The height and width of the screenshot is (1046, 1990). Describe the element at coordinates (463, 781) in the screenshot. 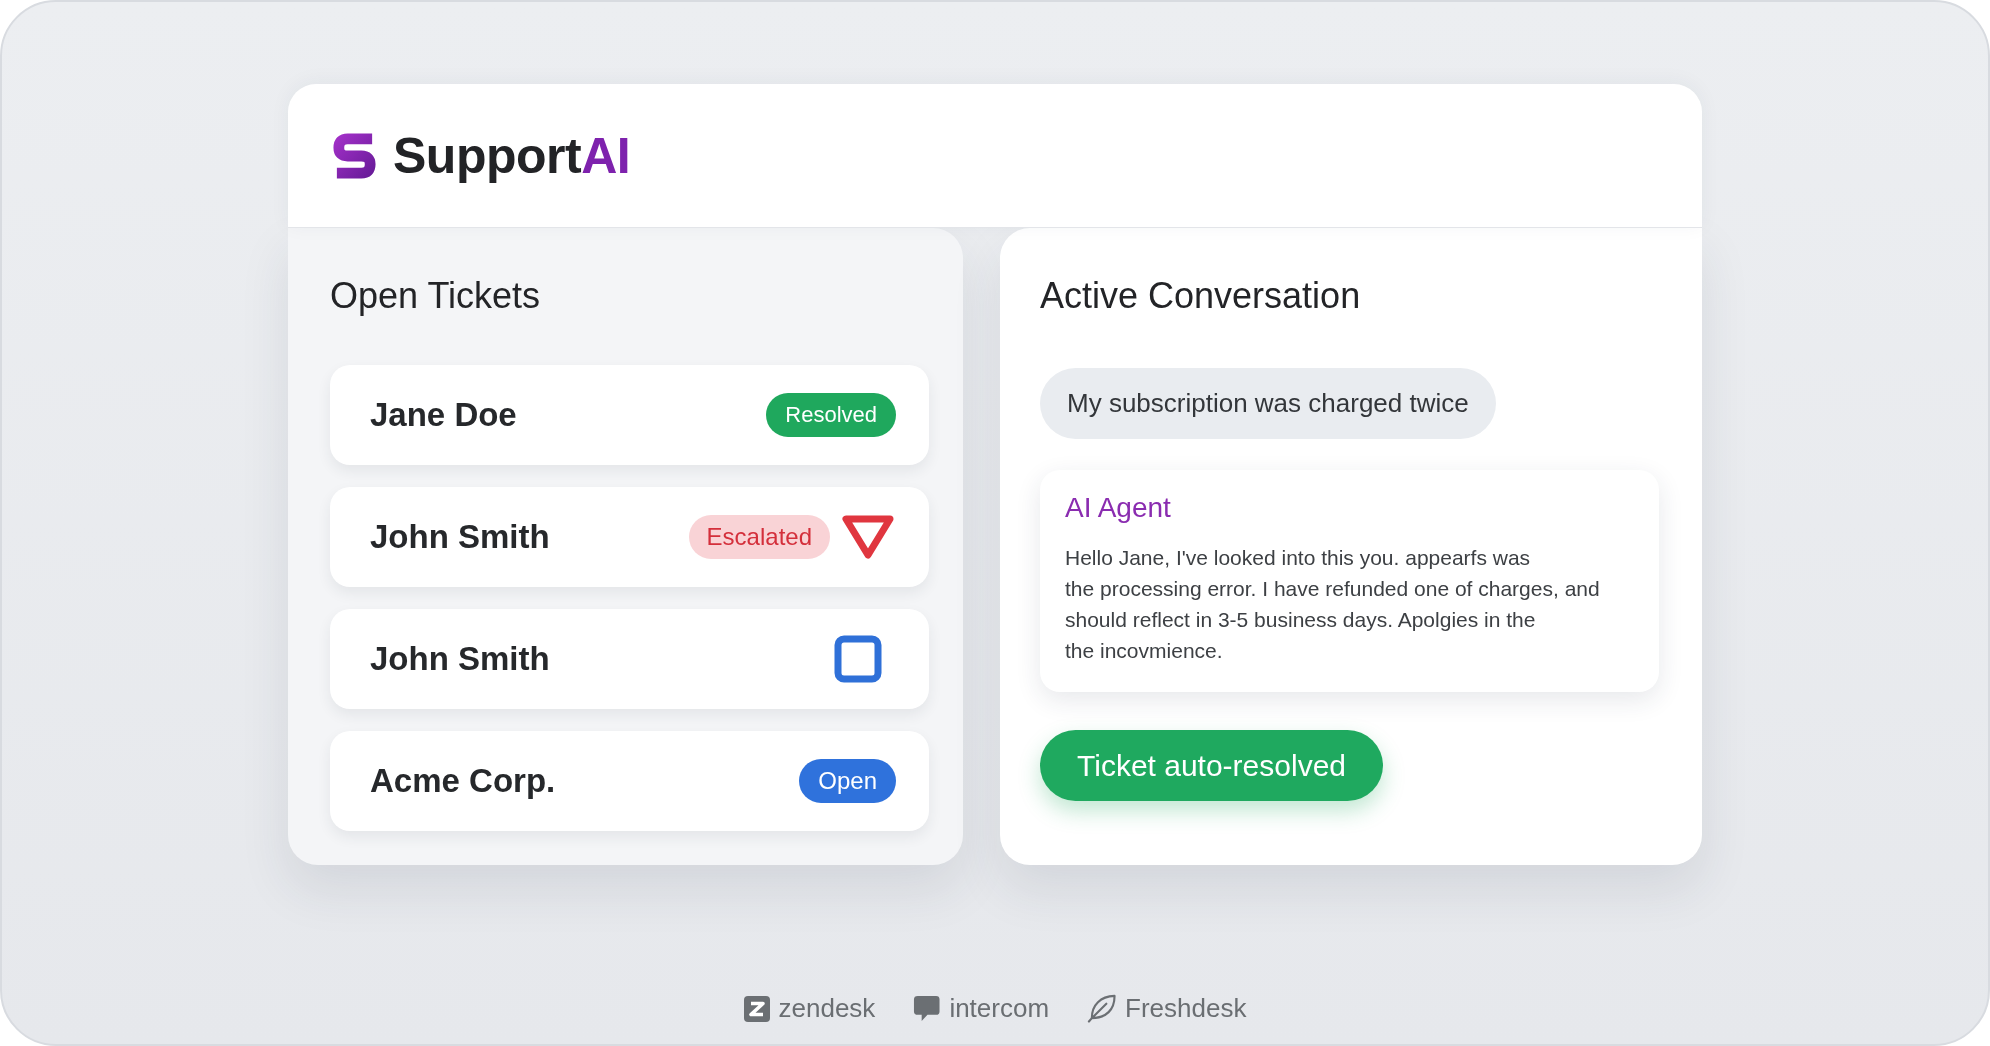

I see `ticket-name: Acme Corp.` at that location.